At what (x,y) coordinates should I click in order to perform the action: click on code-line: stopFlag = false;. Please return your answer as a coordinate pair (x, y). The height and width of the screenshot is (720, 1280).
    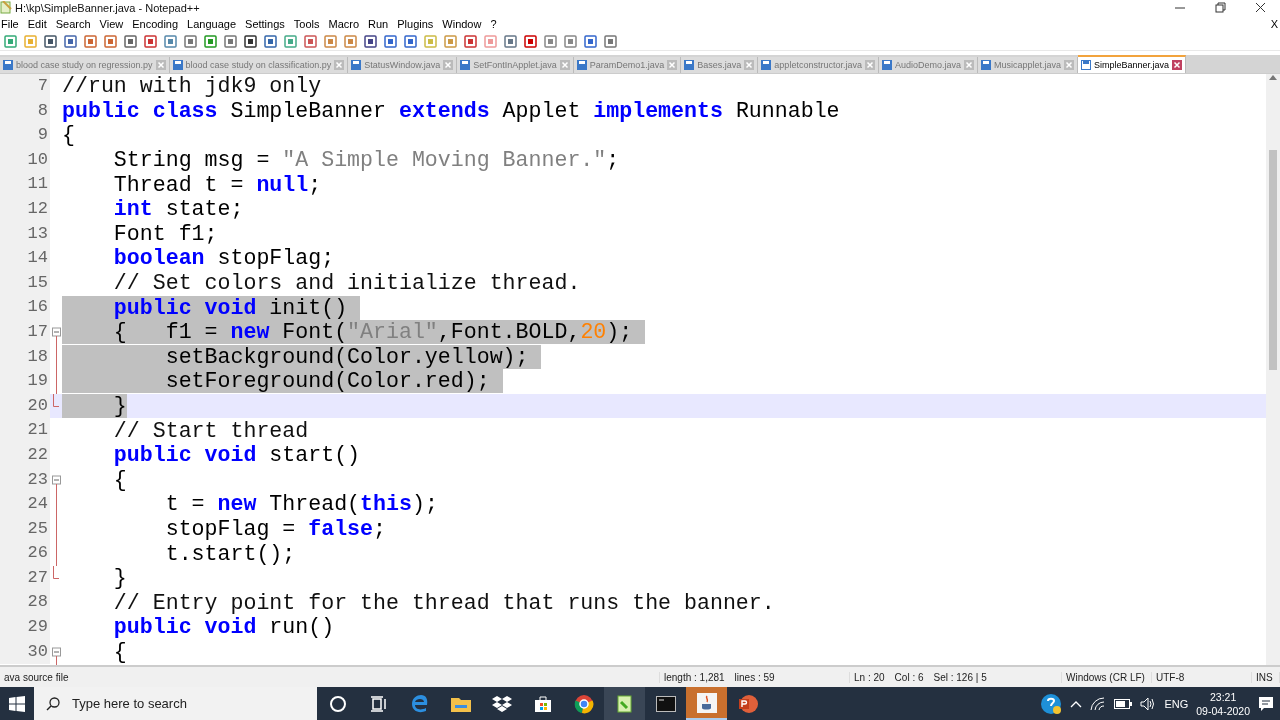
    Looking at the image, I should click on (275, 529).